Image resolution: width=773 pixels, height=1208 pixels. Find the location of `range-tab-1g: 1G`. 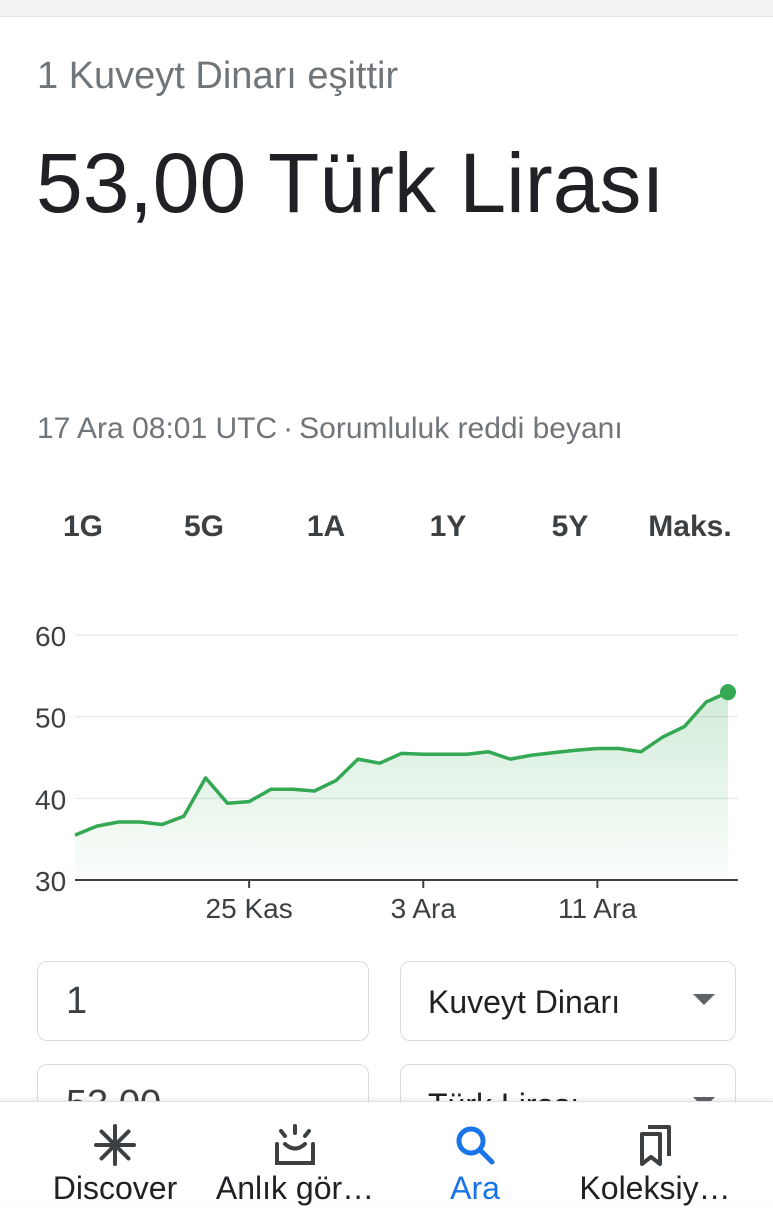

range-tab-1g: 1G is located at coordinates (83, 527).